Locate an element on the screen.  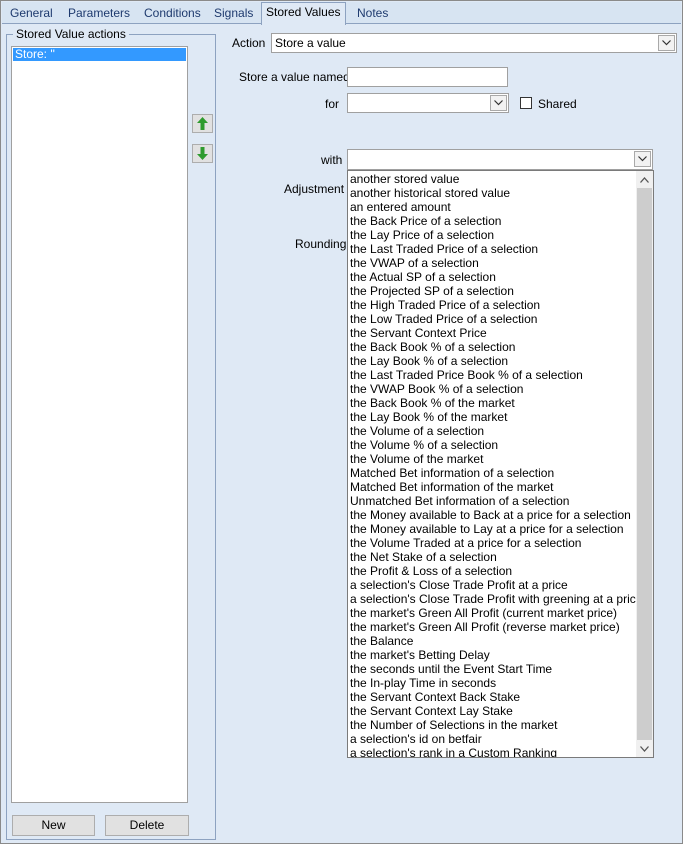
dropdown-option: the Number of Selections in the market is located at coordinates (453, 725).